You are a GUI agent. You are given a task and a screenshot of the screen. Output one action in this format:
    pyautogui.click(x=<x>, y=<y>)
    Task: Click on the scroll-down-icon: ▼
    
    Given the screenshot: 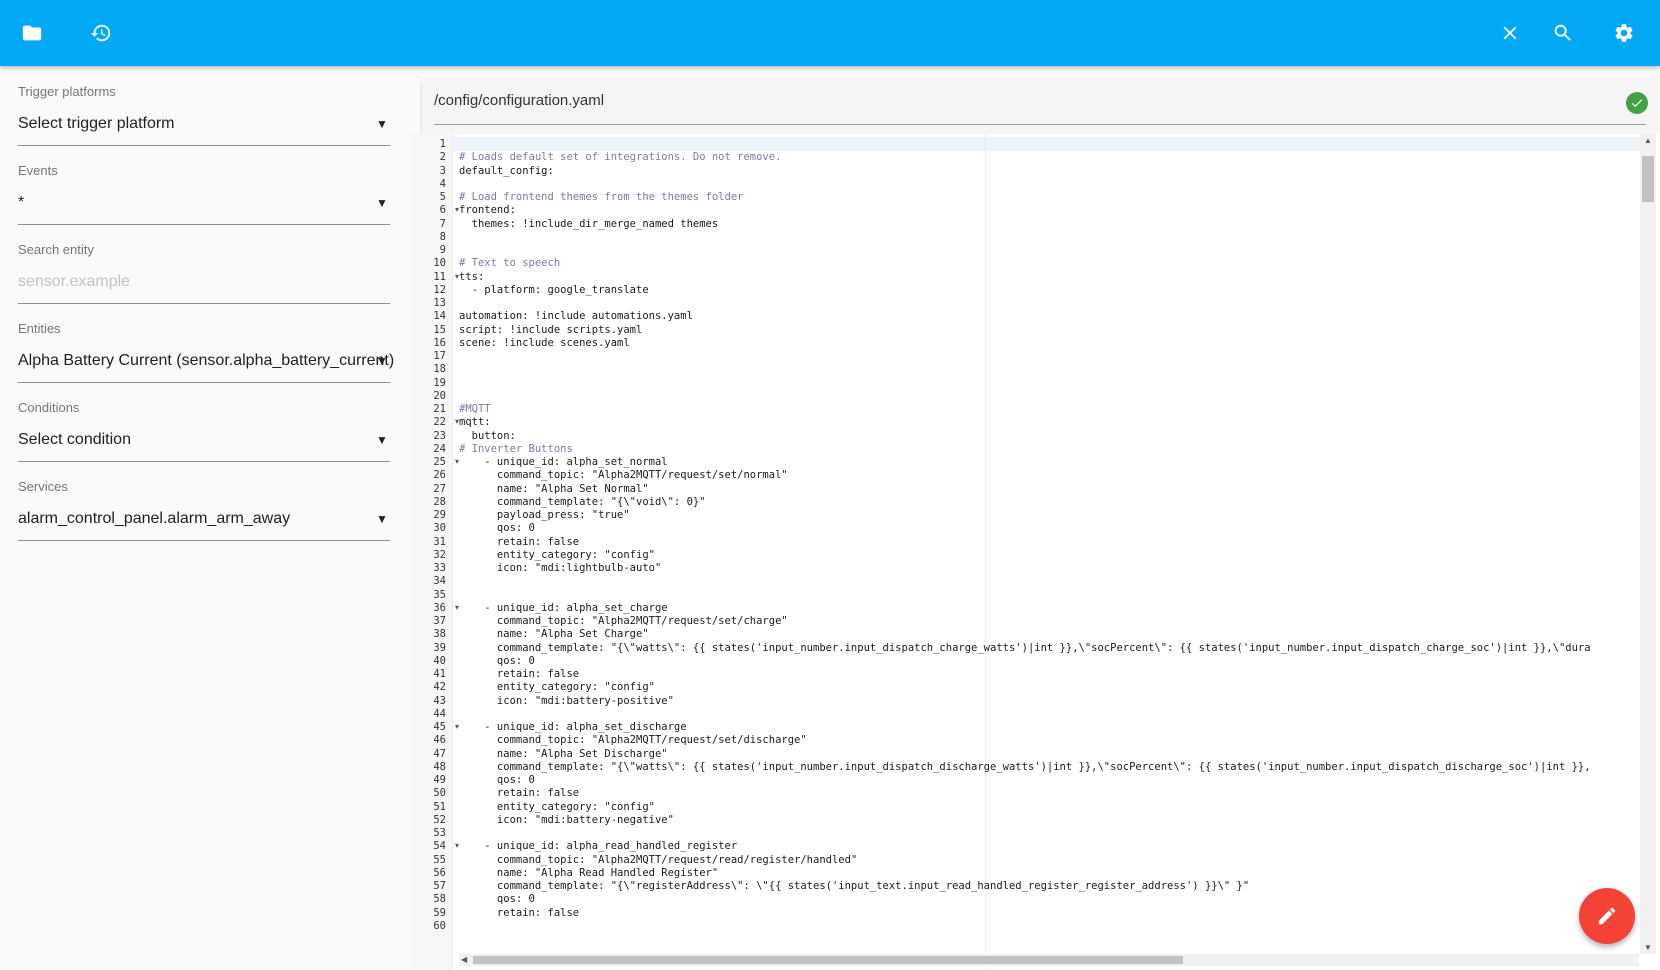 What is the action you would take?
    pyautogui.click(x=1648, y=947)
    